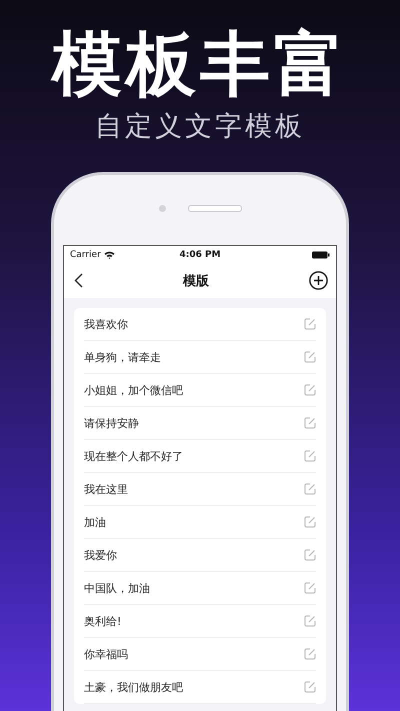  What do you see at coordinates (133, 456) in the screenshot?
I see `template-text: 现在整个人都不好了` at bounding box center [133, 456].